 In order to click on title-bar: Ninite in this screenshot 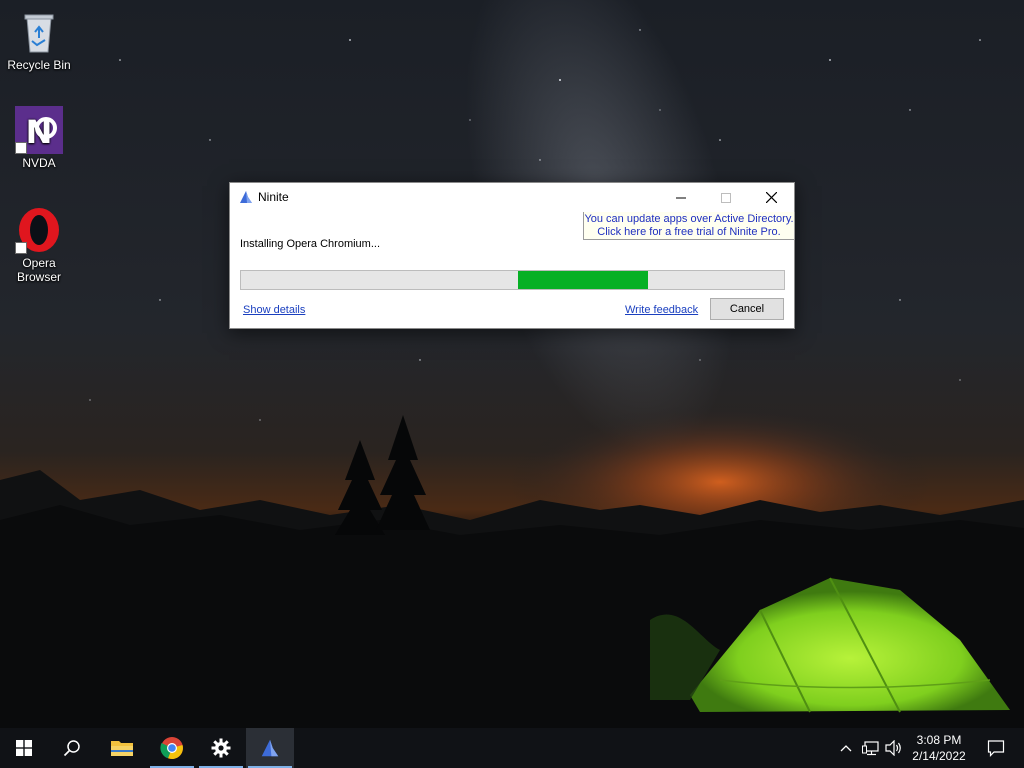, I will do `click(512, 197)`.